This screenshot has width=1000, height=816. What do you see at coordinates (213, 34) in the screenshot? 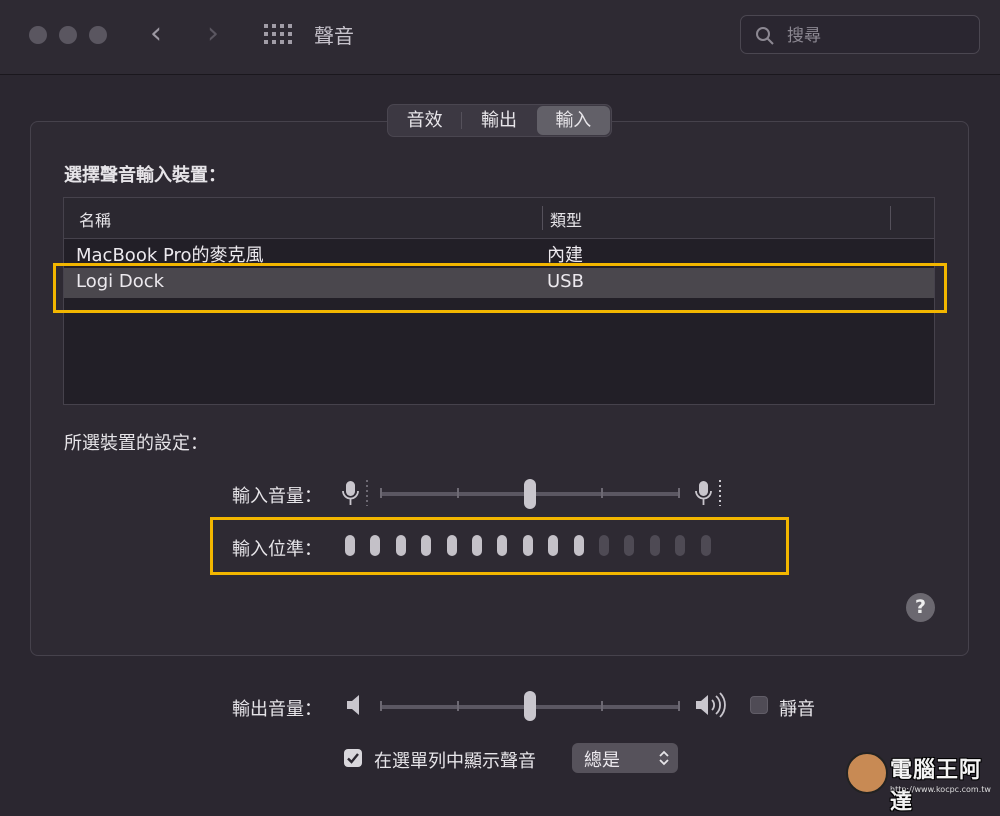
I see `forward-arrow-icon: ›` at bounding box center [213, 34].